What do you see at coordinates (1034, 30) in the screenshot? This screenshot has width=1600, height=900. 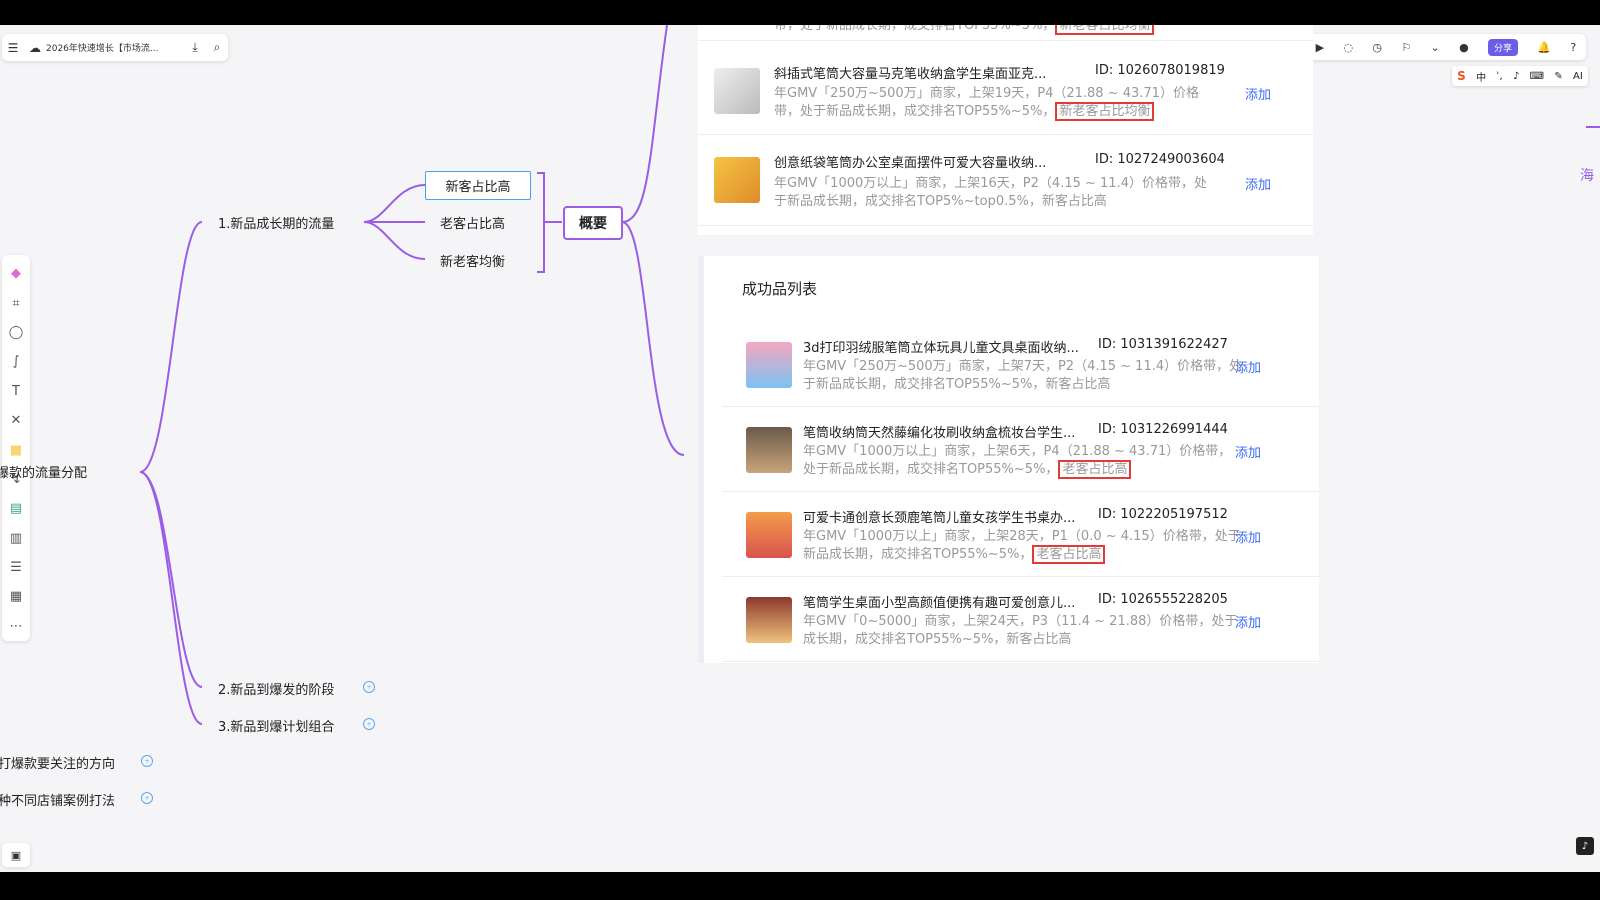 I see `product-desc: 带，处于新品成长期，成交排名TOP55%~5%， 新老客占比均衡` at bounding box center [1034, 30].